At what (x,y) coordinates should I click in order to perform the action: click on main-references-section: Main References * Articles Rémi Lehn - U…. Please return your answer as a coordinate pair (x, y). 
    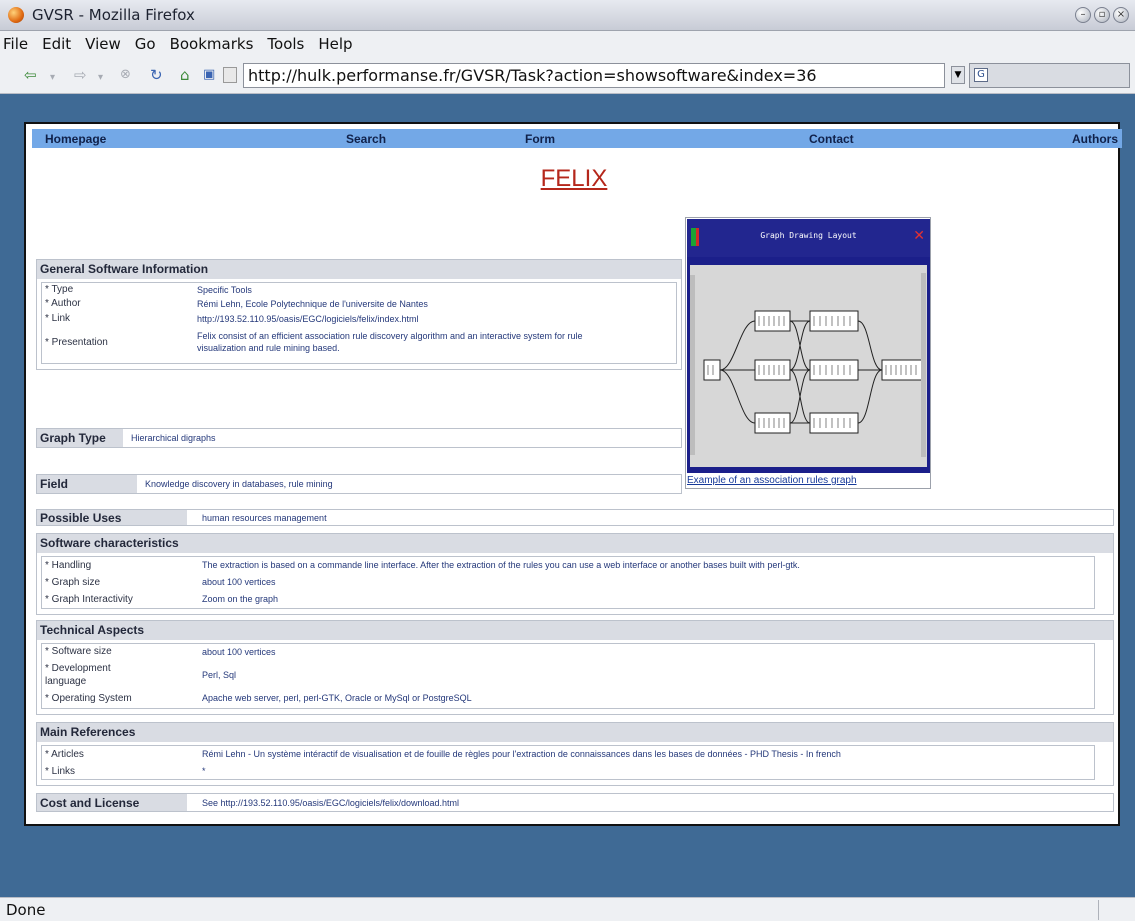
    Looking at the image, I should click on (575, 754).